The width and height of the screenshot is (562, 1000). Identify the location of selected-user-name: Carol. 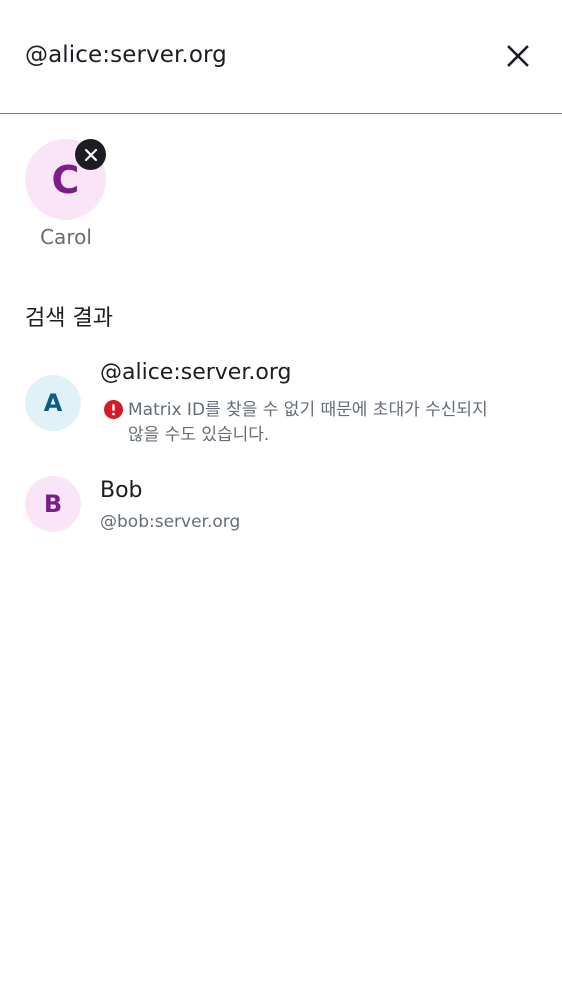
(66, 237).